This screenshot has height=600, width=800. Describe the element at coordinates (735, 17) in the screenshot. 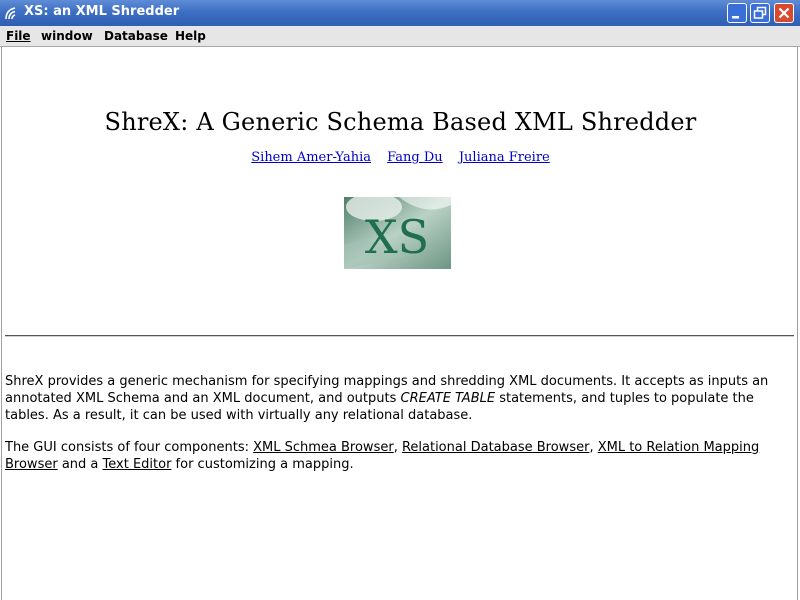

I see `minimize-icon` at that location.